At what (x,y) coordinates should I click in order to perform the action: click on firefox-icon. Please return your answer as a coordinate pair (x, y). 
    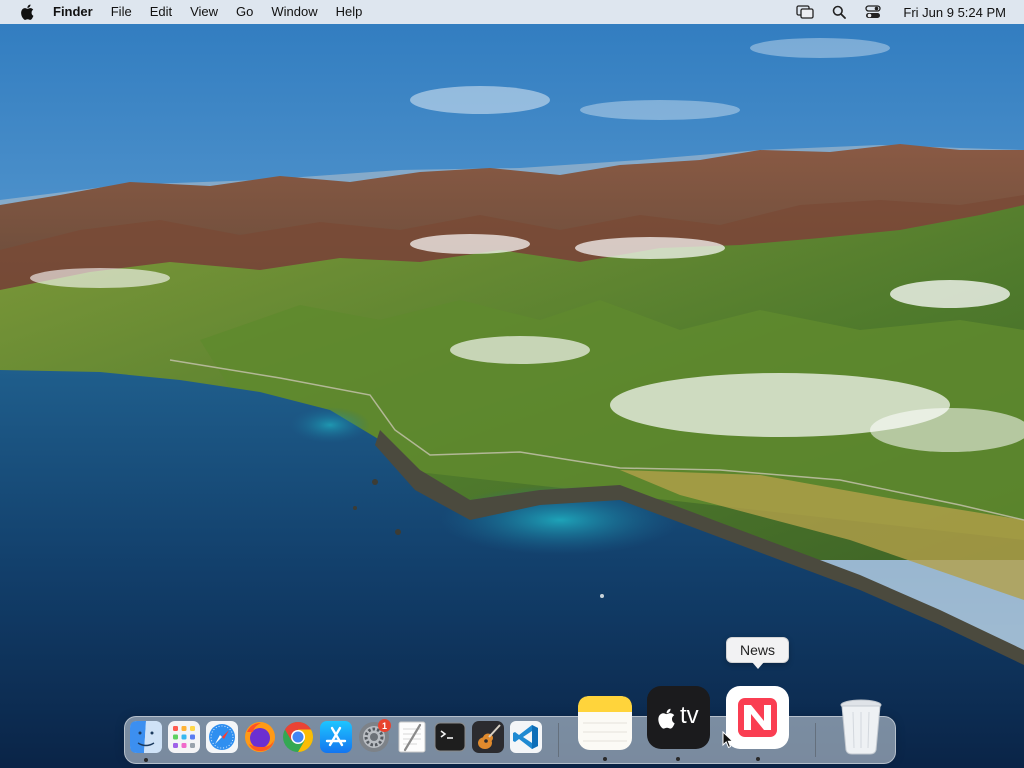
    Looking at the image, I should click on (260, 737).